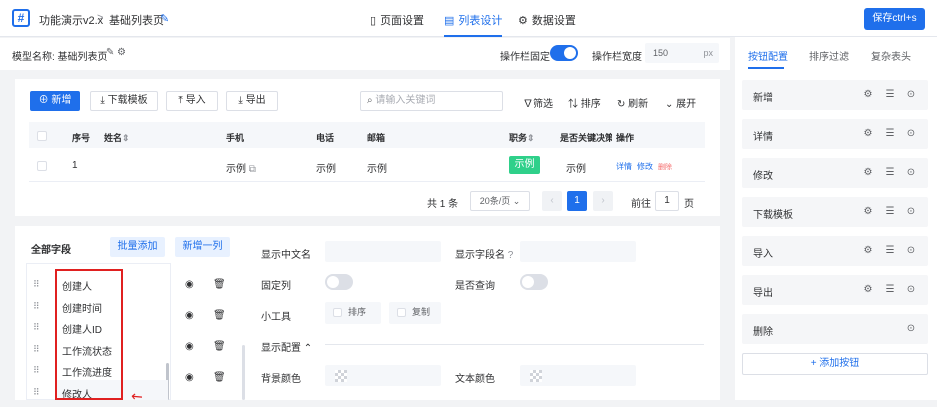  Describe the element at coordinates (584, 102) in the screenshot. I see `sort-button: ⇅ 排序` at that location.